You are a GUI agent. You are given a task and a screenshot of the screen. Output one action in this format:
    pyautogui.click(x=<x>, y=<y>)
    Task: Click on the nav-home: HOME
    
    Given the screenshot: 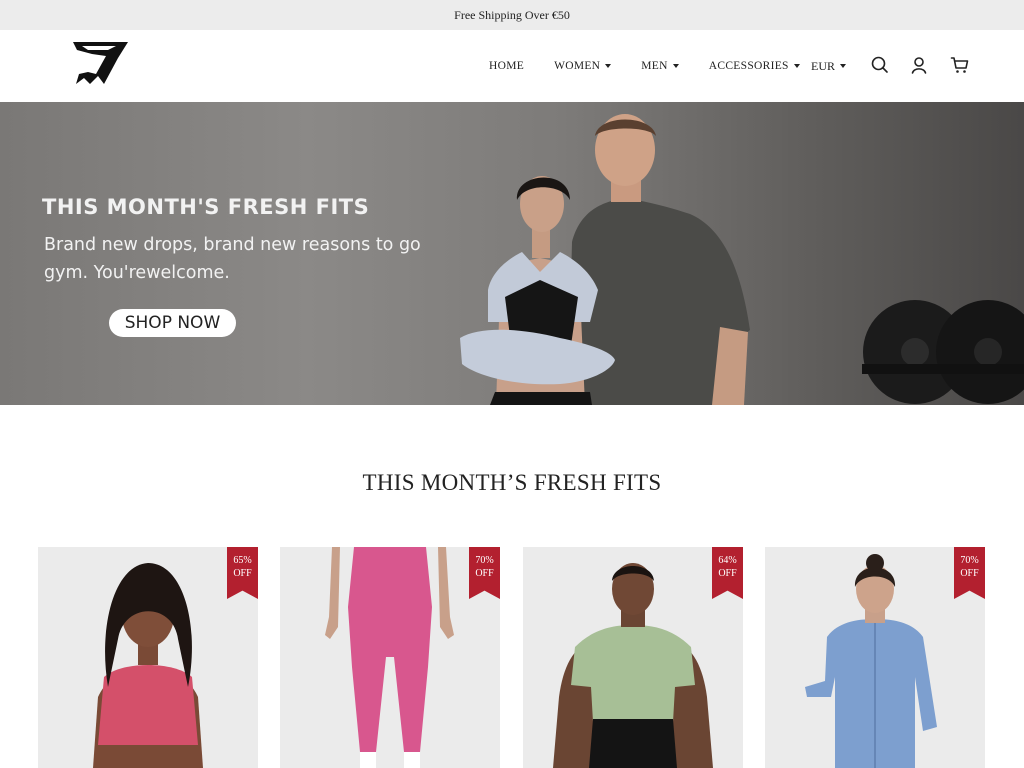 What is the action you would take?
    pyautogui.click(x=506, y=66)
    